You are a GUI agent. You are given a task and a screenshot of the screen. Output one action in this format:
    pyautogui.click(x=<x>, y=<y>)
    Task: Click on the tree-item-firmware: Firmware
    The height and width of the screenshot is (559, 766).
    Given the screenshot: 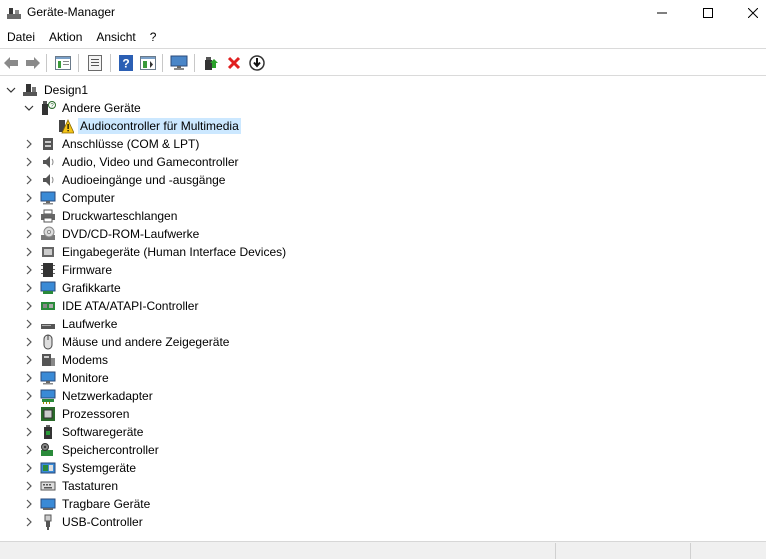 What is the action you would take?
    pyautogui.click(x=69, y=270)
    